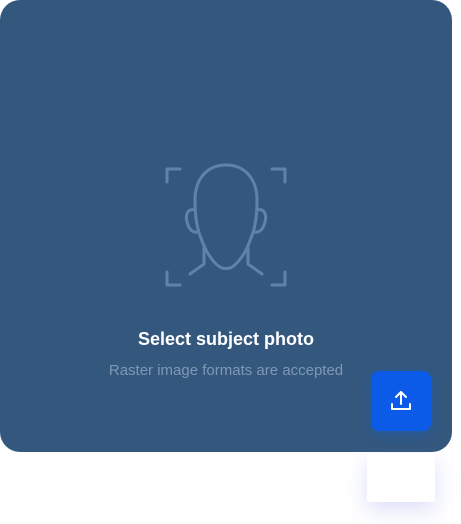 The width and height of the screenshot is (461, 524). I want to click on upload-icon, so click(401, 400).